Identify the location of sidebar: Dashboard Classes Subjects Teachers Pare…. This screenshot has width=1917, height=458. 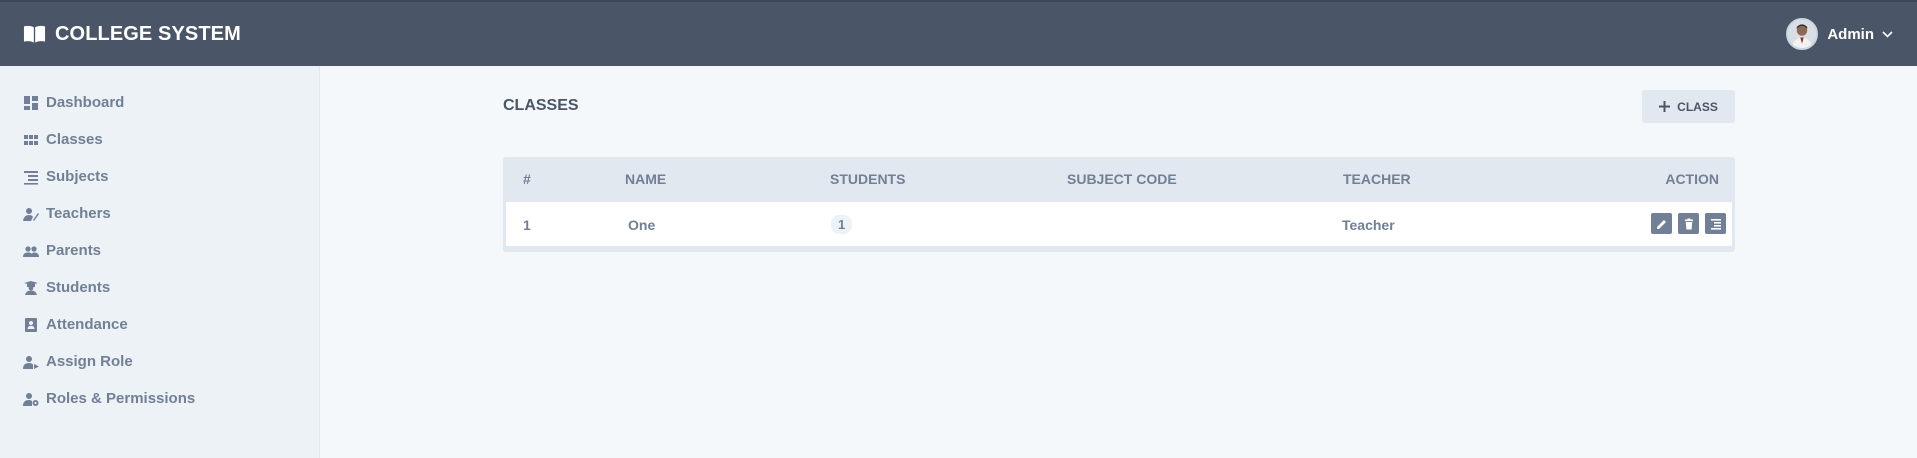
(160, 262).